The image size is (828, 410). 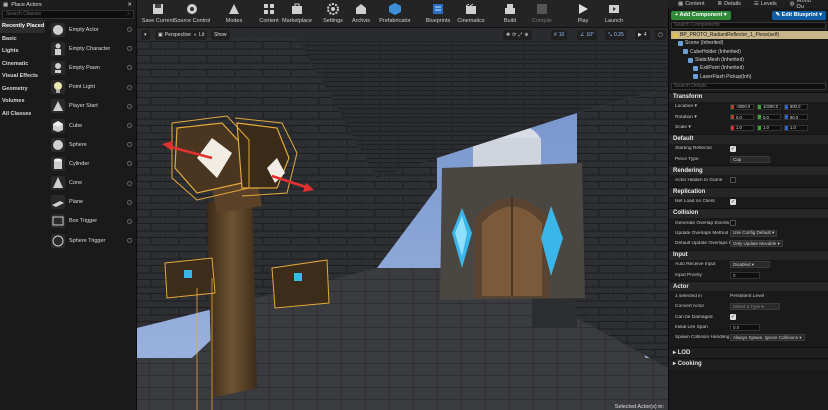 I want to click on place-actors-tab: ▦ Place Actors ✕, so click(x=68, y=4).